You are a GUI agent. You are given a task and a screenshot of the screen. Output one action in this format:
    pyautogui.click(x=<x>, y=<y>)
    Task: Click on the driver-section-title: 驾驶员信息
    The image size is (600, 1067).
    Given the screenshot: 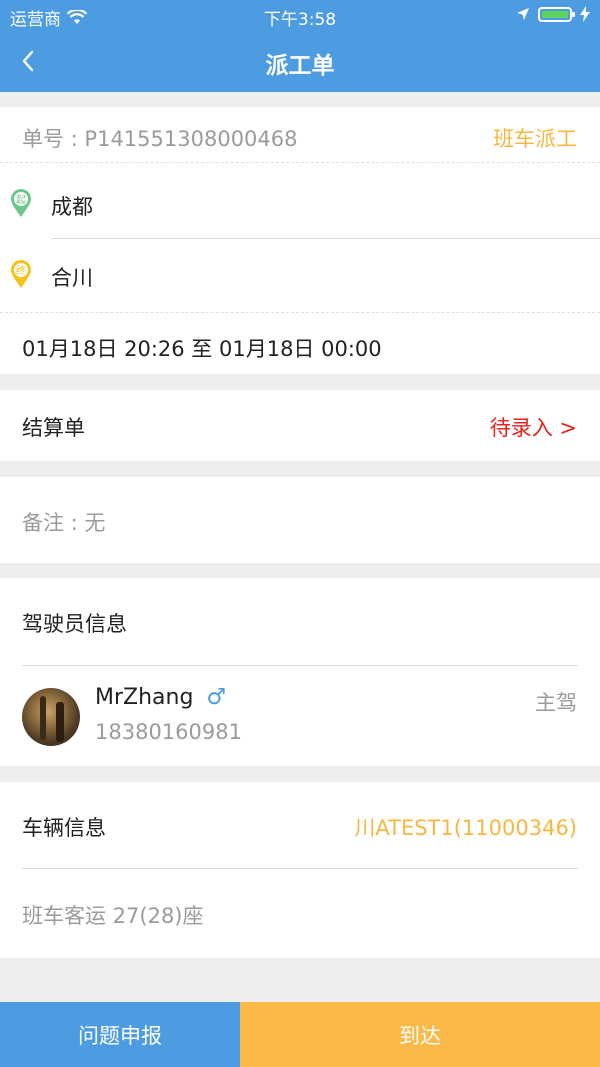 What is the action you would take?
    pyautogui.click(x=74, y=624)
    